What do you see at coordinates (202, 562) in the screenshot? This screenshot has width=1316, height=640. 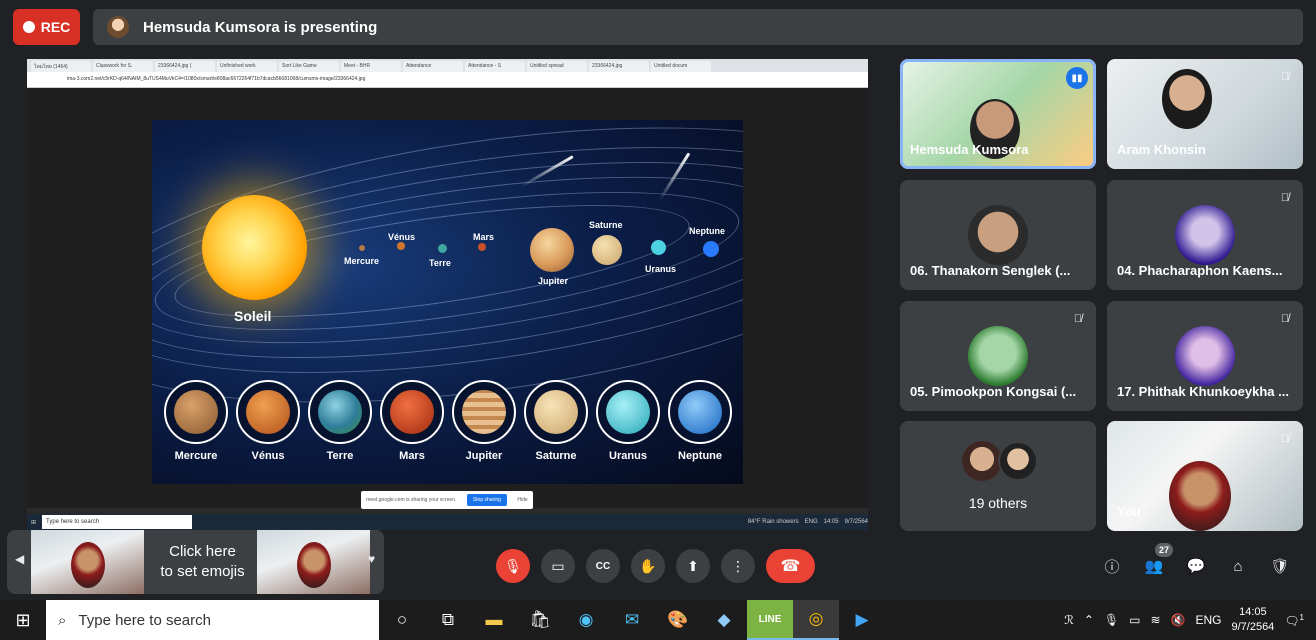 I see `set-emojis-button: Click here to set emojis` at bounding box center [202, 562].